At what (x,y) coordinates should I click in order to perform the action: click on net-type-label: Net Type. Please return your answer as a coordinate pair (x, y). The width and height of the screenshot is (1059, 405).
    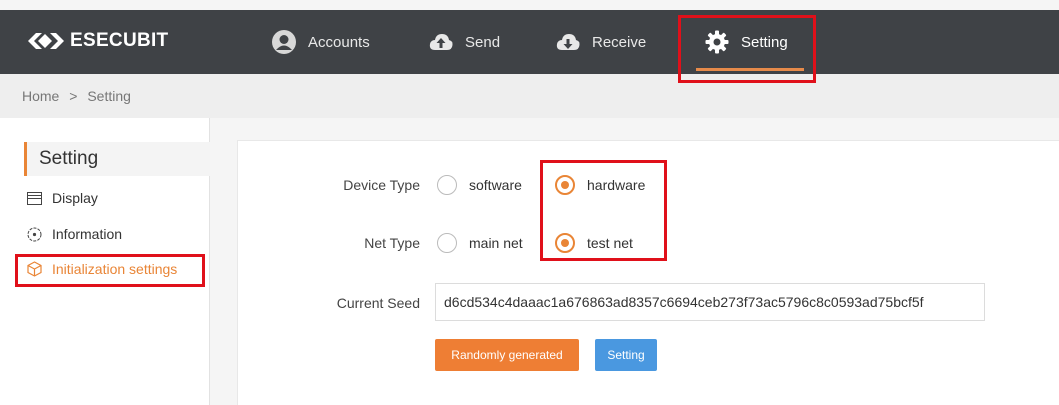
    Looking at the image, I should click on (392, 243).